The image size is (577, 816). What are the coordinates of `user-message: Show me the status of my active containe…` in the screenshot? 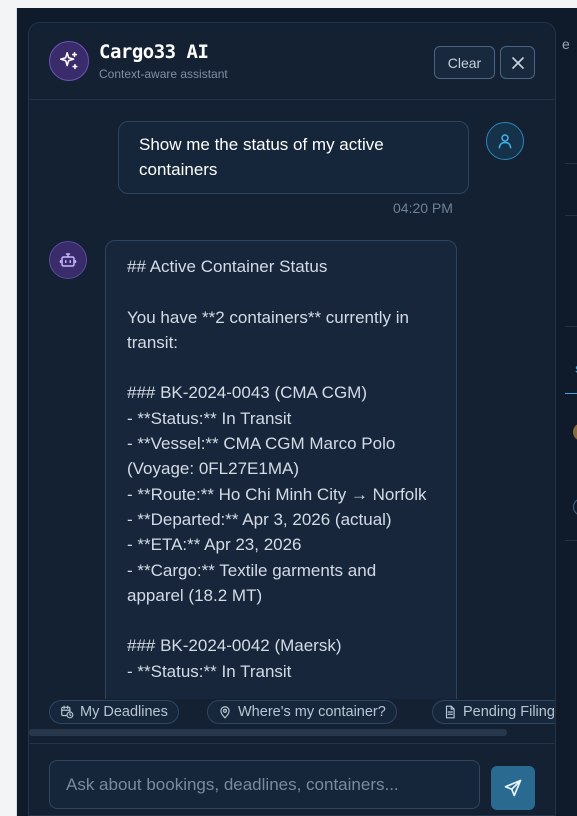 It's located at (293, 157).